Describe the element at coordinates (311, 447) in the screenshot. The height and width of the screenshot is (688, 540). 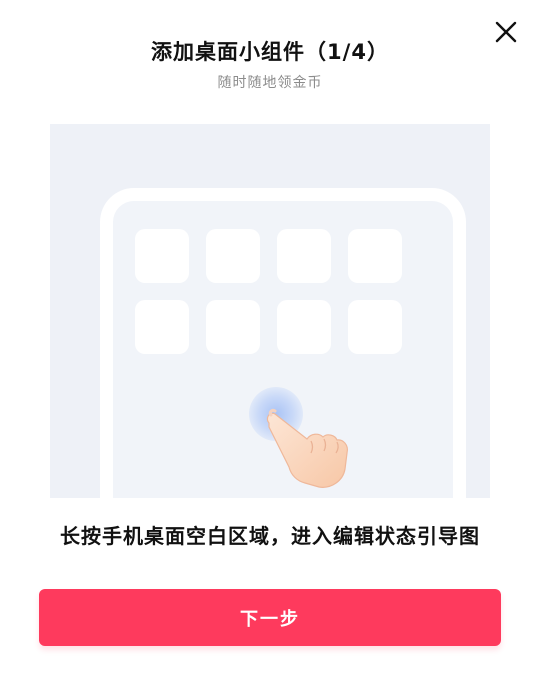
I see `hand-pointer-icon` at that location.